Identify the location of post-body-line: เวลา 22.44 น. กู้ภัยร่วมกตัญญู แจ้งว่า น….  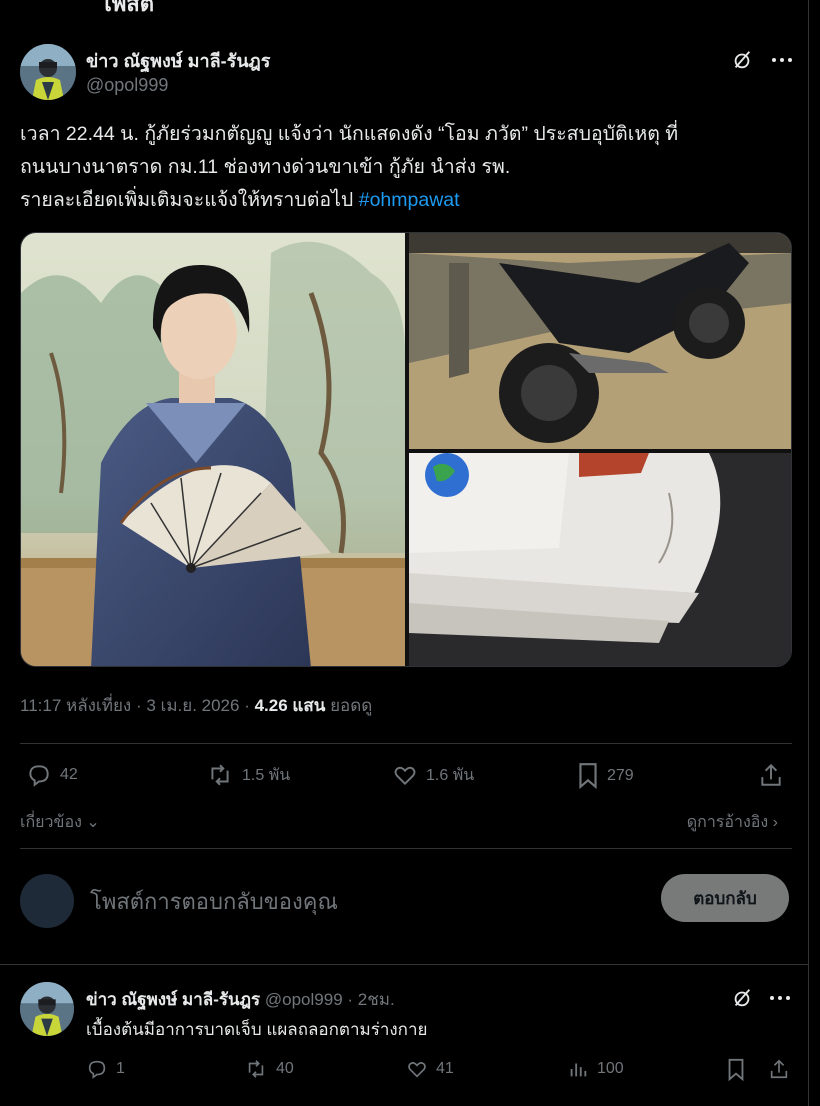
(349, 134).